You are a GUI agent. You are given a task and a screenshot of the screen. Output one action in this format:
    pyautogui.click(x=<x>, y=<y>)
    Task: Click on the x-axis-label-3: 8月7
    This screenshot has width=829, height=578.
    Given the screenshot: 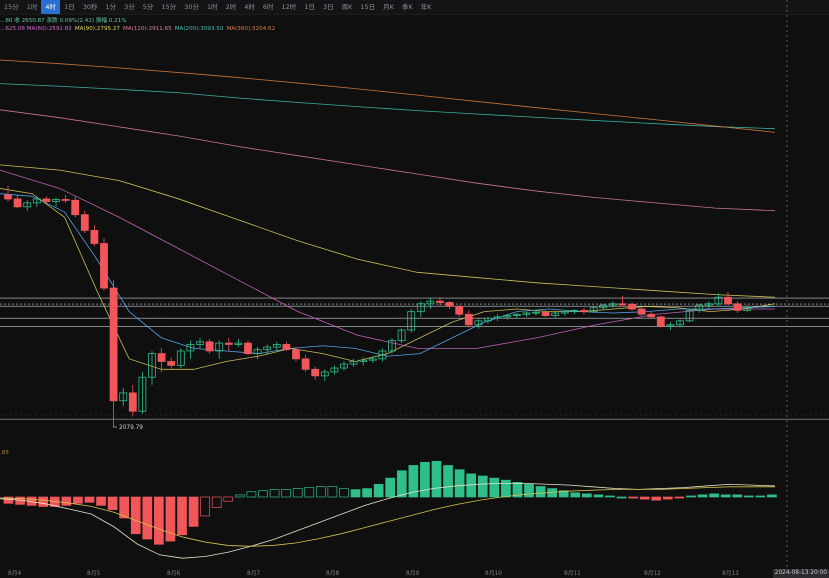 What is the action you would take?
    pyautogui.click(x=253, y=573)
    